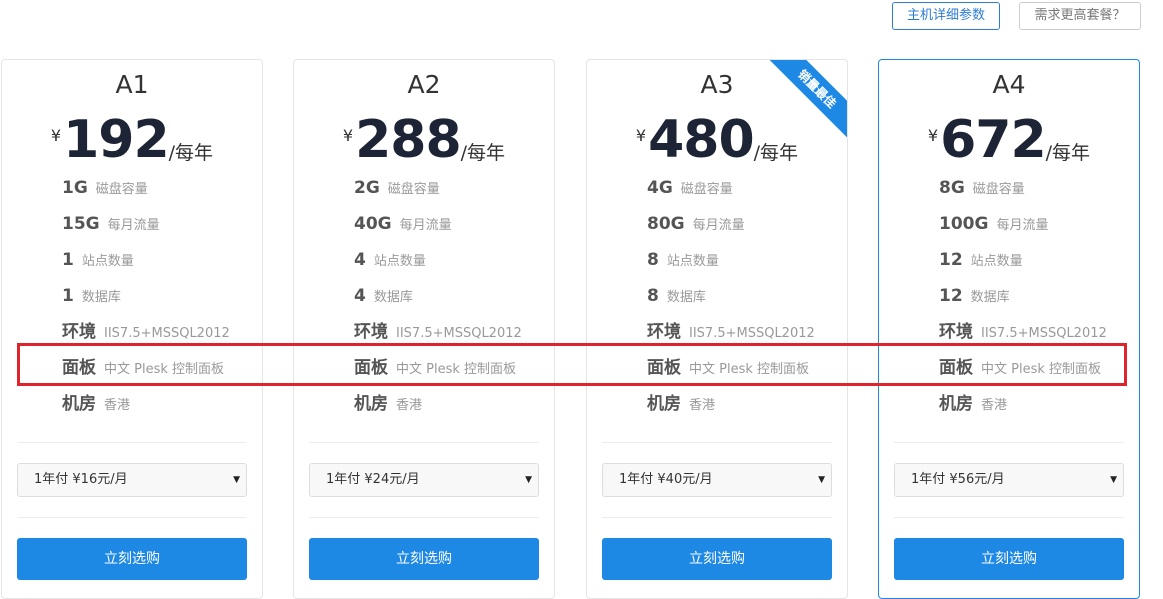  I want to click on spec-value: 2G, so click(367, 188).